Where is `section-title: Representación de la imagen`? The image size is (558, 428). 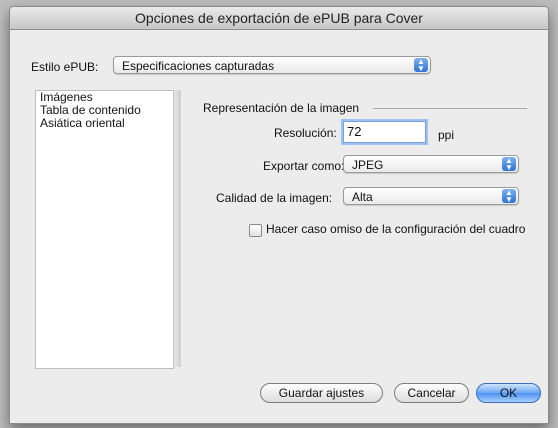
section-title: Representación de la imagen is located at coordinates (281, 108).